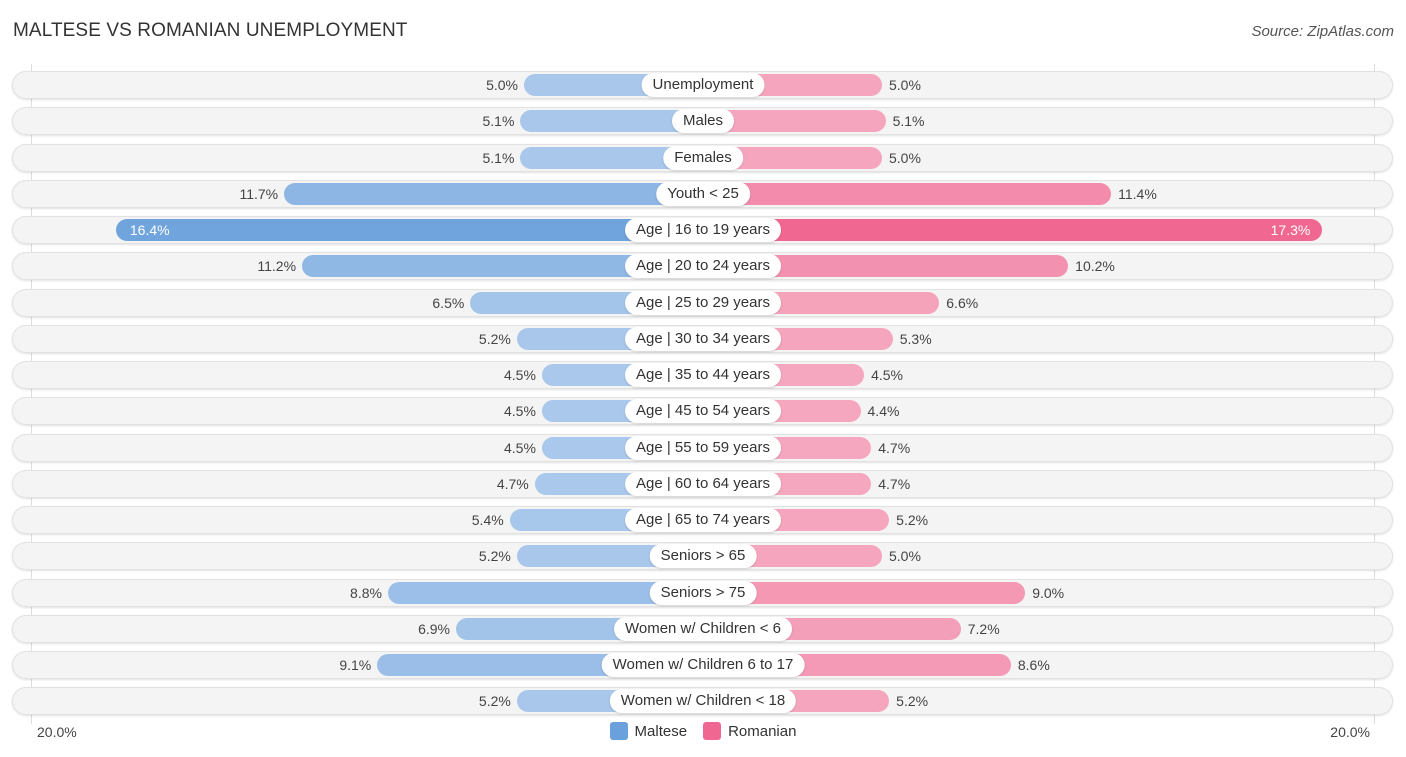  Describe the element at coordinates (1048, 592) in the screenshot. I see `value-label-romanian: 9.0%` at that location.